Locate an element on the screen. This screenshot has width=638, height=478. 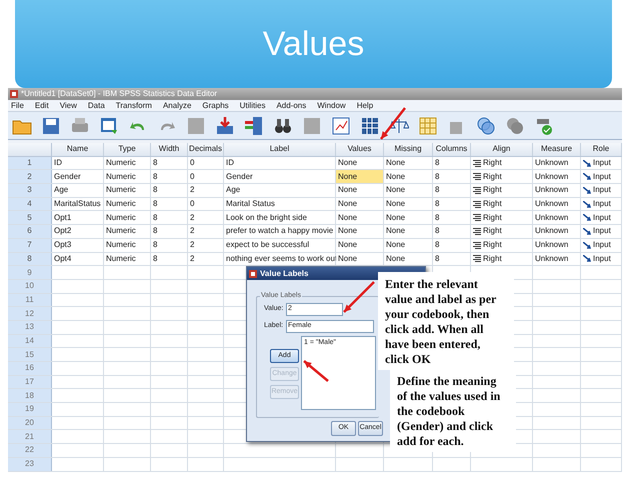
column-header: Name is located at coordinates (78, 149).